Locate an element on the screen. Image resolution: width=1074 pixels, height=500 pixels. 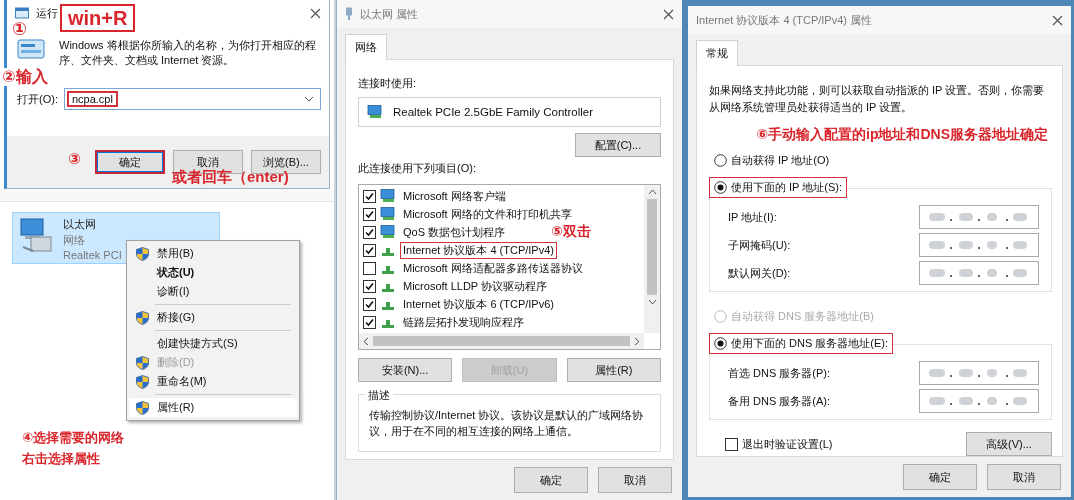
window-title: 以太网 属性 is located at coordinates (389, 14).